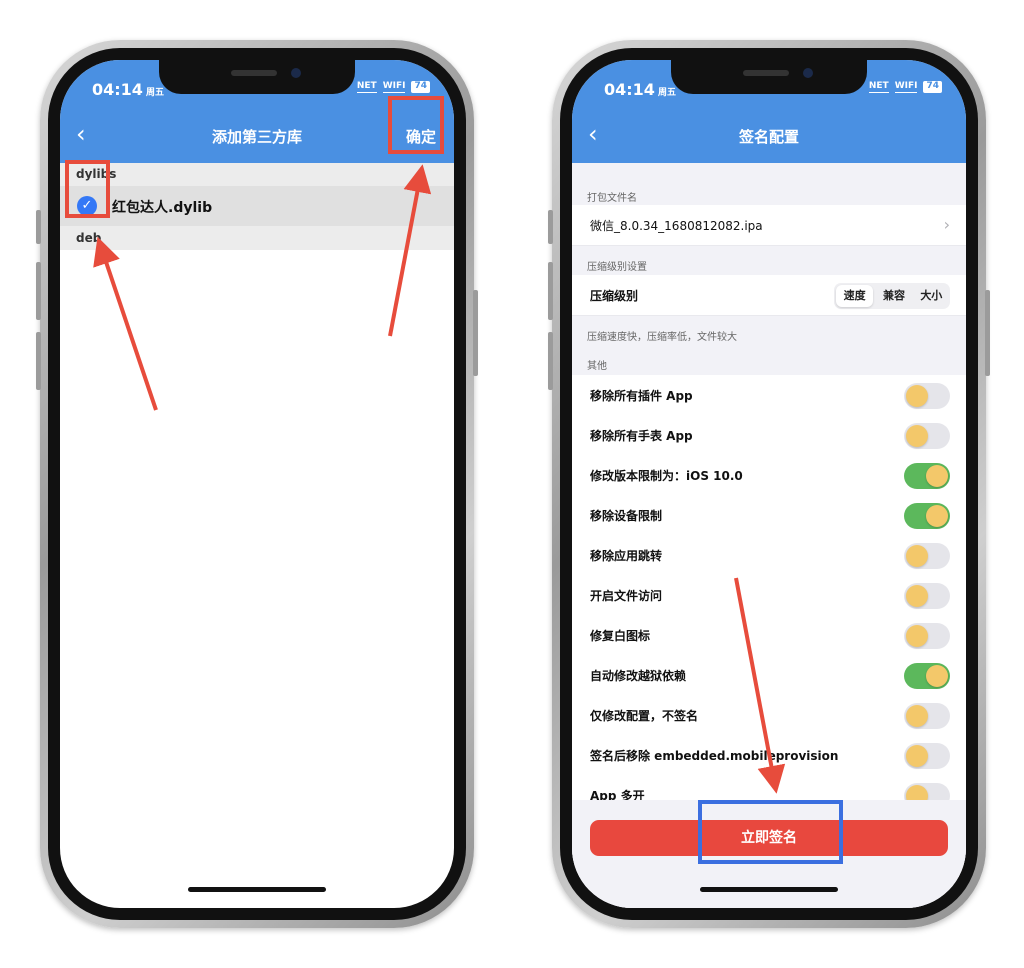  What do you see at coordinates (768, 137) in the screenshot?
I see `page-title: 签名配置` at bounding box center [768, 137].